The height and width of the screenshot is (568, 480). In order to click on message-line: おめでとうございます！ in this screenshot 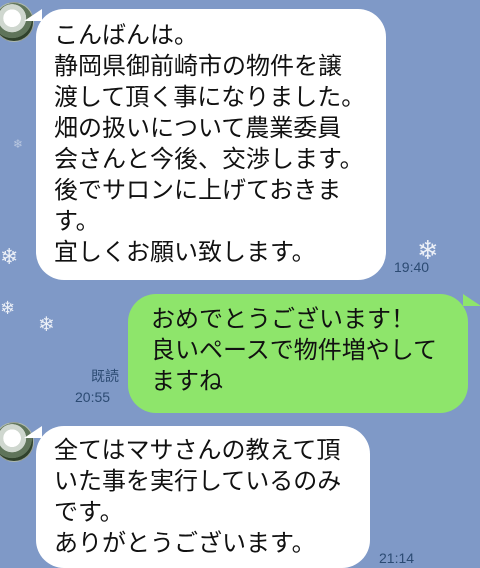, I will do `click(283, 319)`.